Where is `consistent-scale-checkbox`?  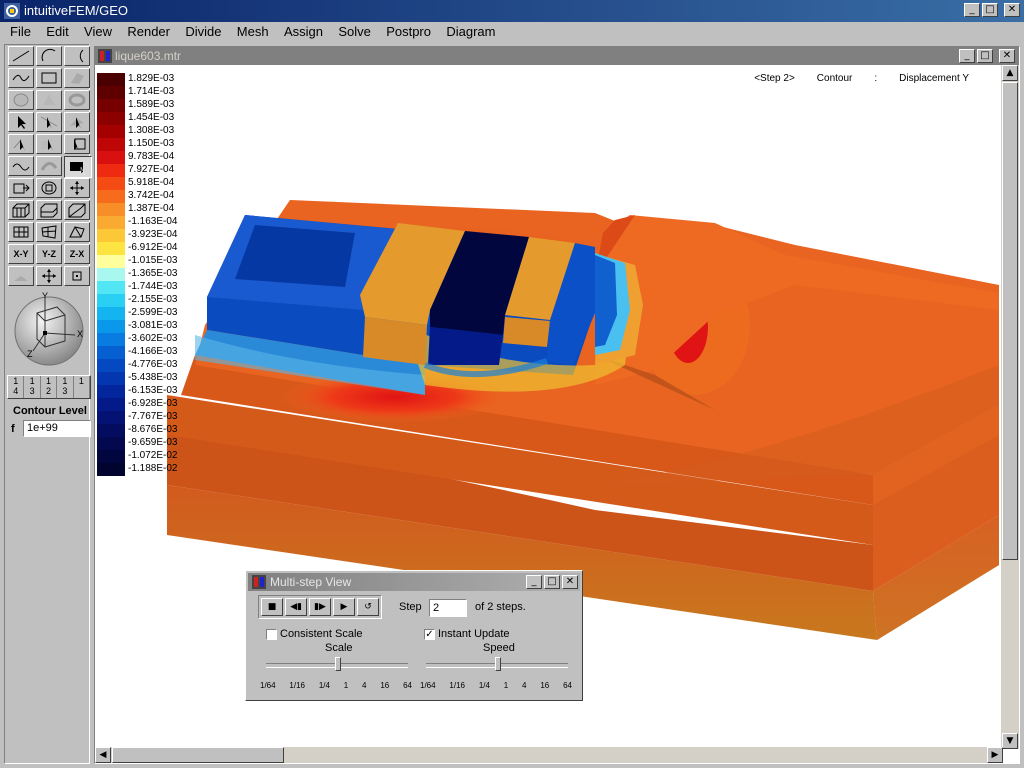 consistent-scale-checkbox is located at coordinates (271, 634).